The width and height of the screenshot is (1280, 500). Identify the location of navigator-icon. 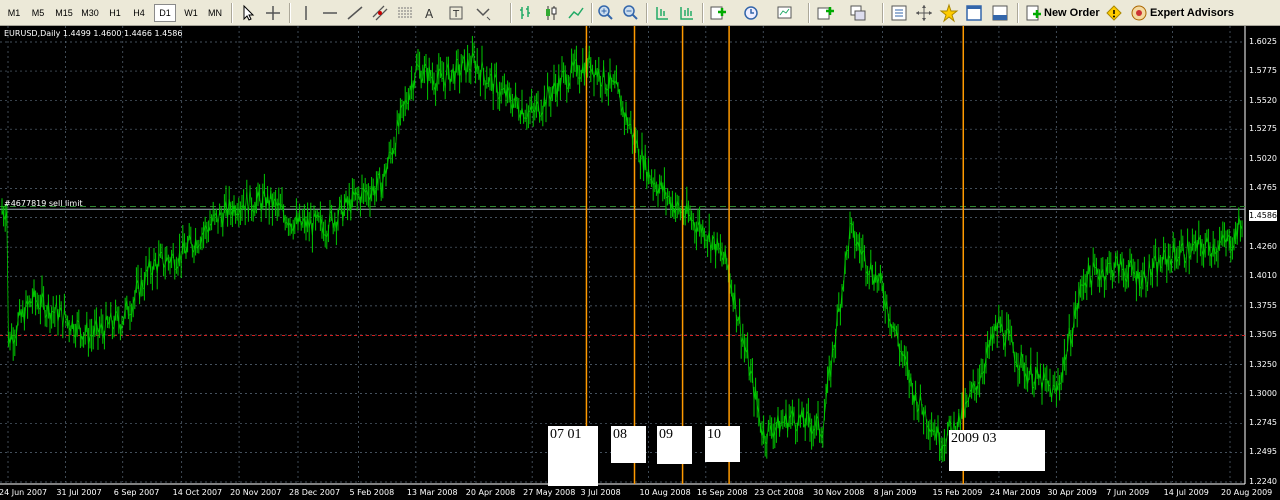
(899, 13).